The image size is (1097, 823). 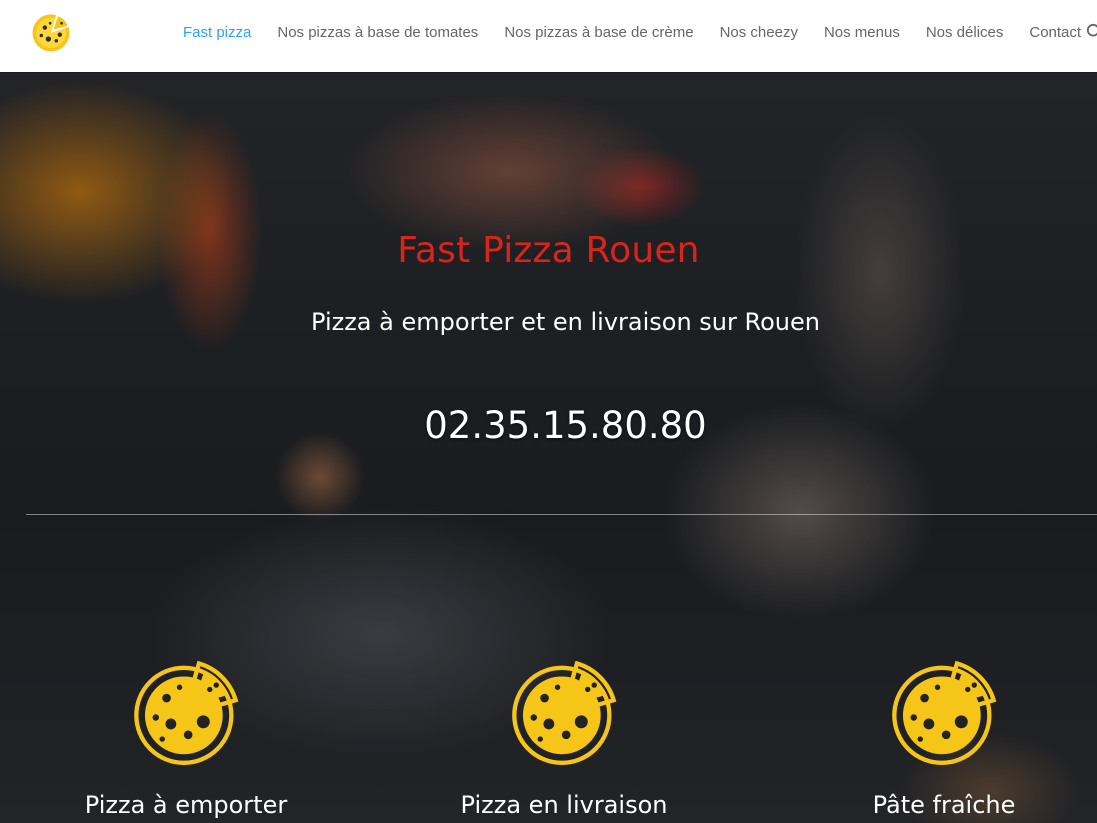 I want to click on feature-label: Pizza en livraison, so click(x=564, y=805).